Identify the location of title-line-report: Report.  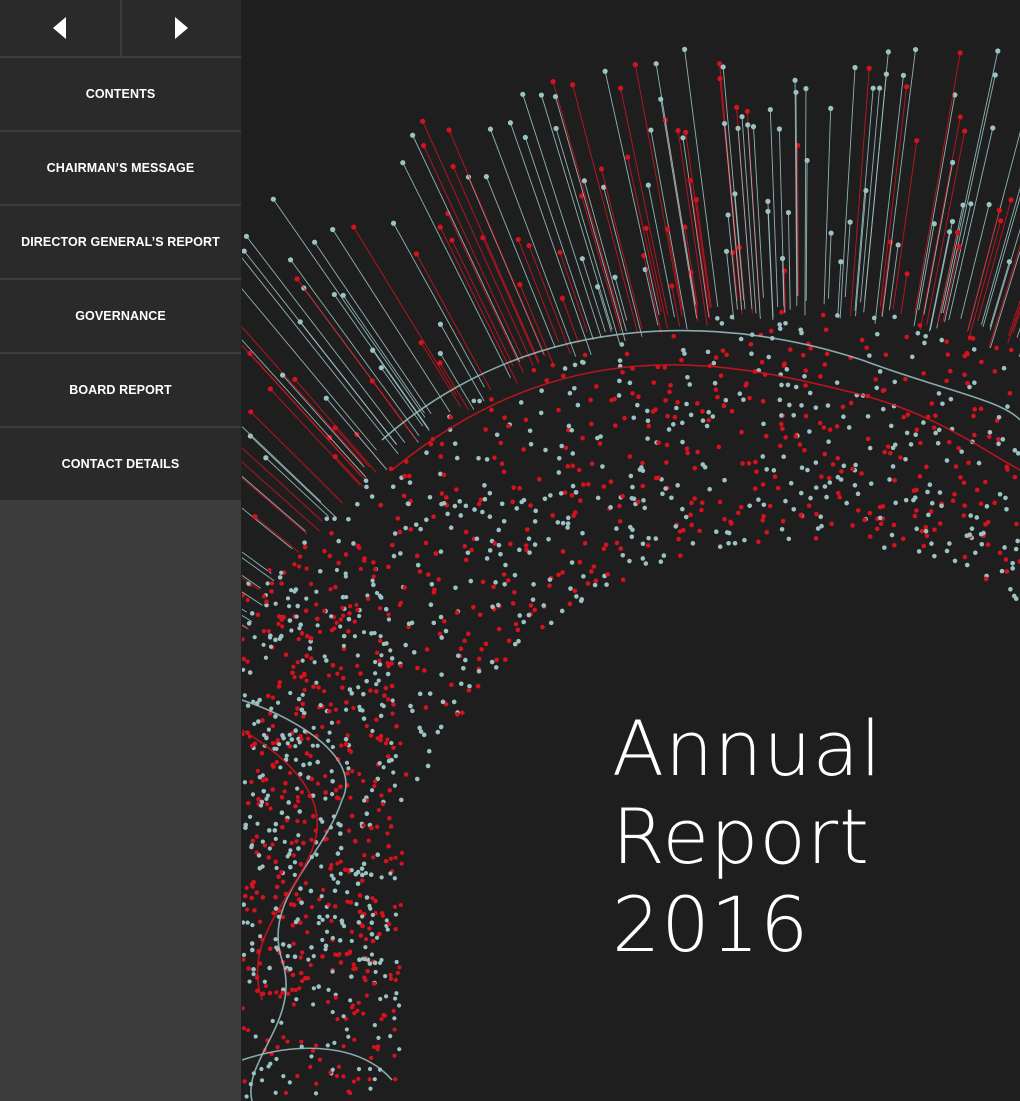
(741, 836).